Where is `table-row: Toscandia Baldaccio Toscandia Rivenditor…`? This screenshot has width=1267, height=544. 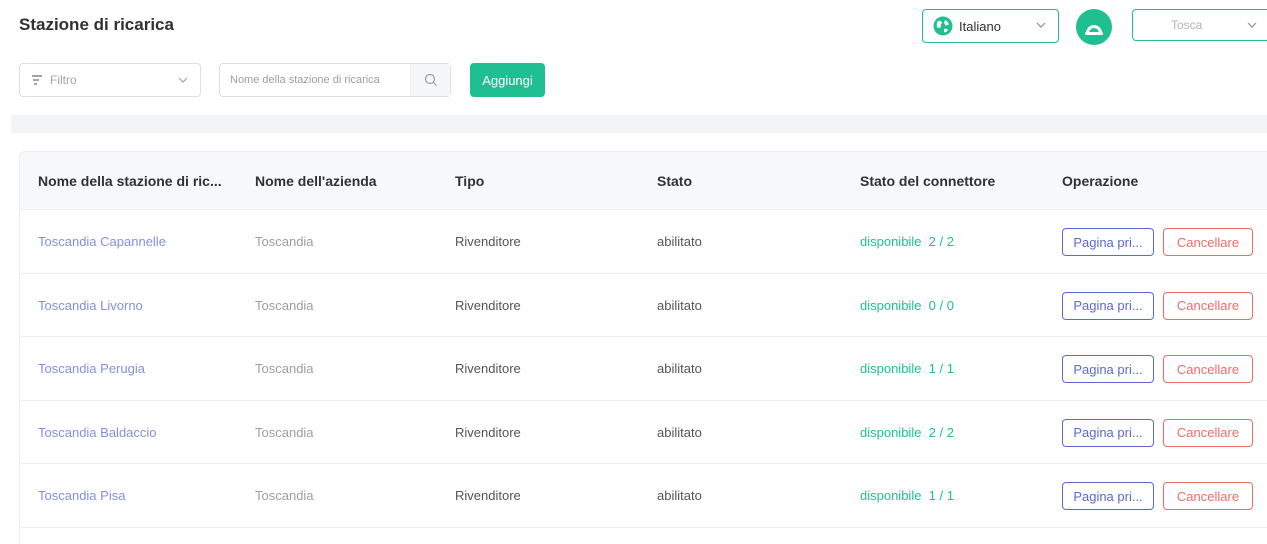 table-row: Toscandia Baldaccio Toscandia Rivenditor… is located at coordinates (643, 432).